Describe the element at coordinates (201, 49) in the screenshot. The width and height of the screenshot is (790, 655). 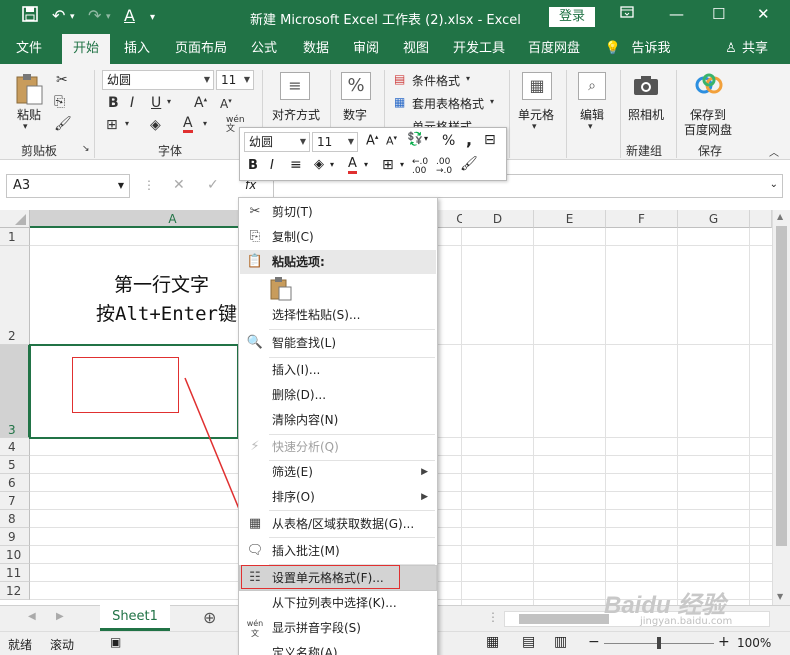
I see `tab-page-layout: 页面布局` at that location.